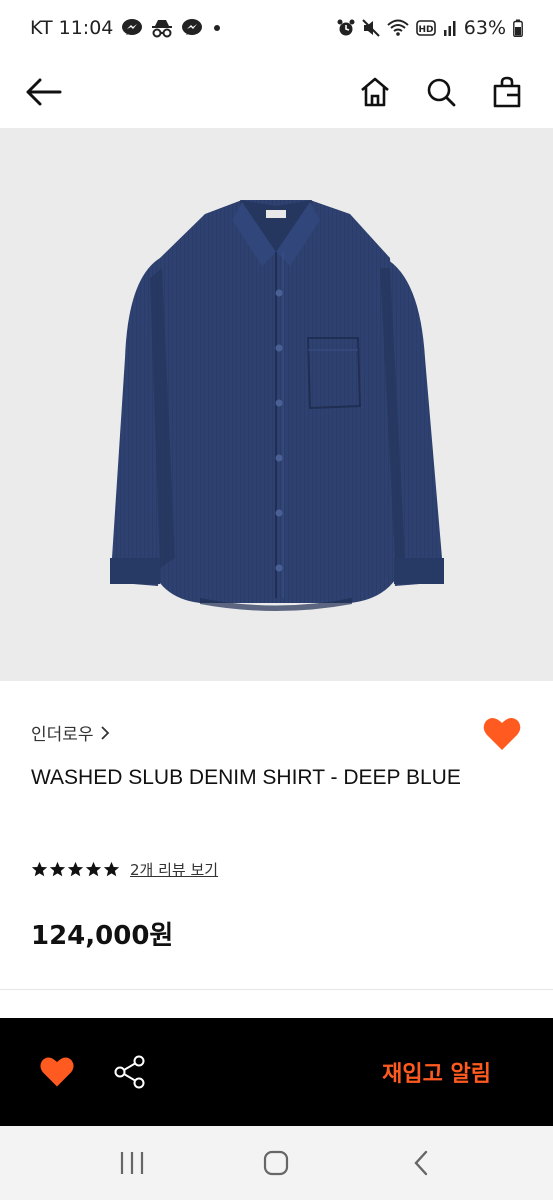 The width and height of the screenshot is (553, 1200). Describe the element at coordinates (162, 29) in the screenshot. I see `incognito-icon` at that location.